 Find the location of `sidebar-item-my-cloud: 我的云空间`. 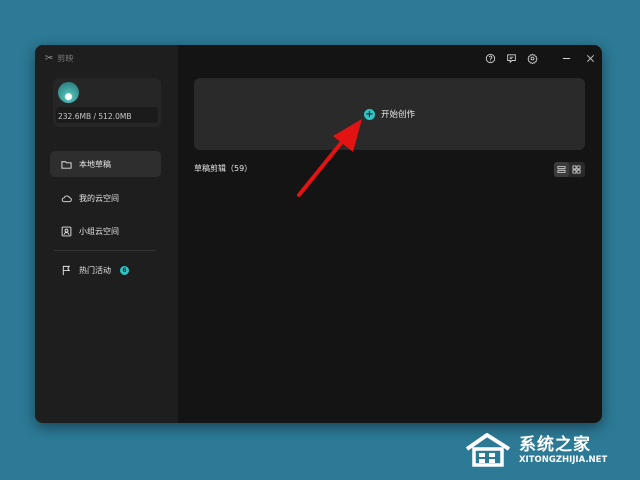

sidebar-item-my-cloud: 我的云空间 is located at coordinates (105, 198).